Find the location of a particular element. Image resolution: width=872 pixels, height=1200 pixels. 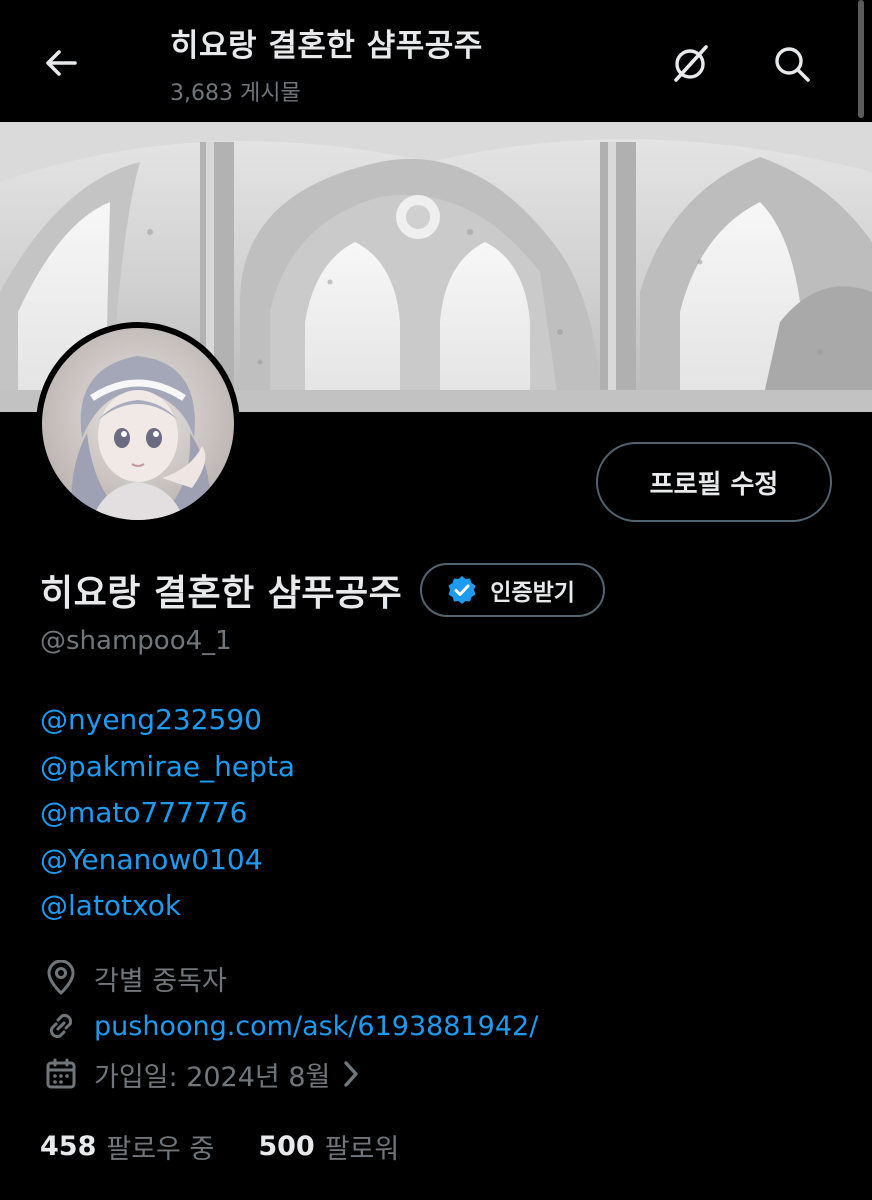

location-pin-icon is located at coordinates (61, 978).